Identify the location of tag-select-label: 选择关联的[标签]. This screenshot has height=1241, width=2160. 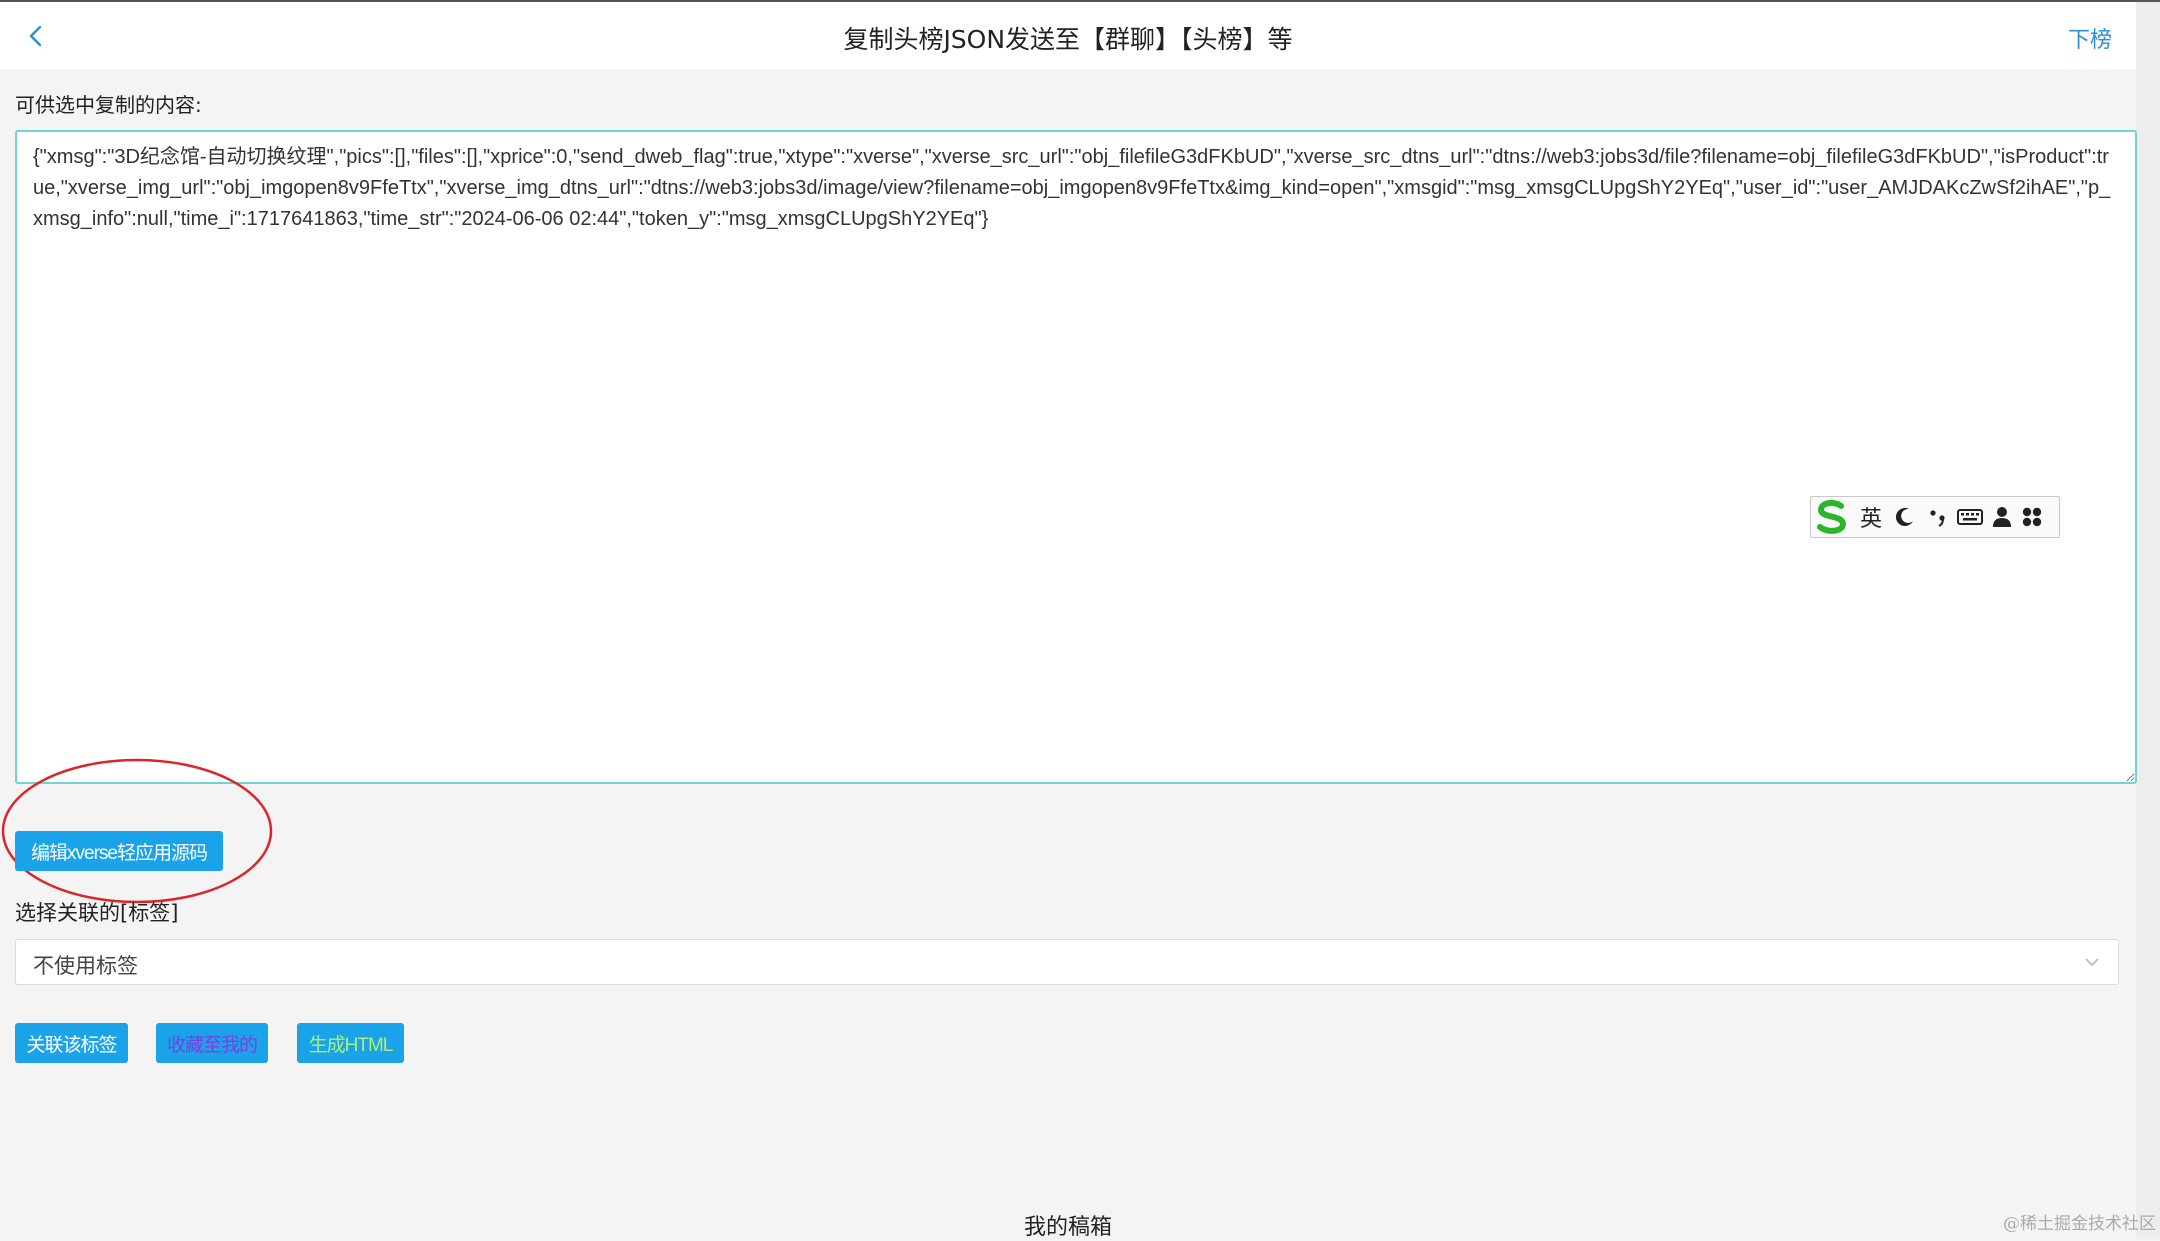
(97, 913).